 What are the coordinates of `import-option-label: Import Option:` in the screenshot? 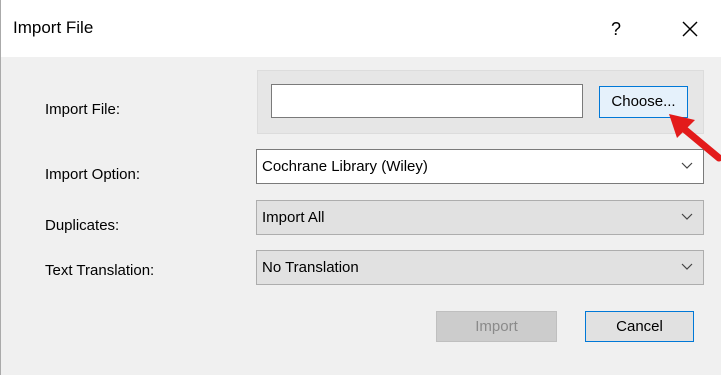 It's located at (93, 174).